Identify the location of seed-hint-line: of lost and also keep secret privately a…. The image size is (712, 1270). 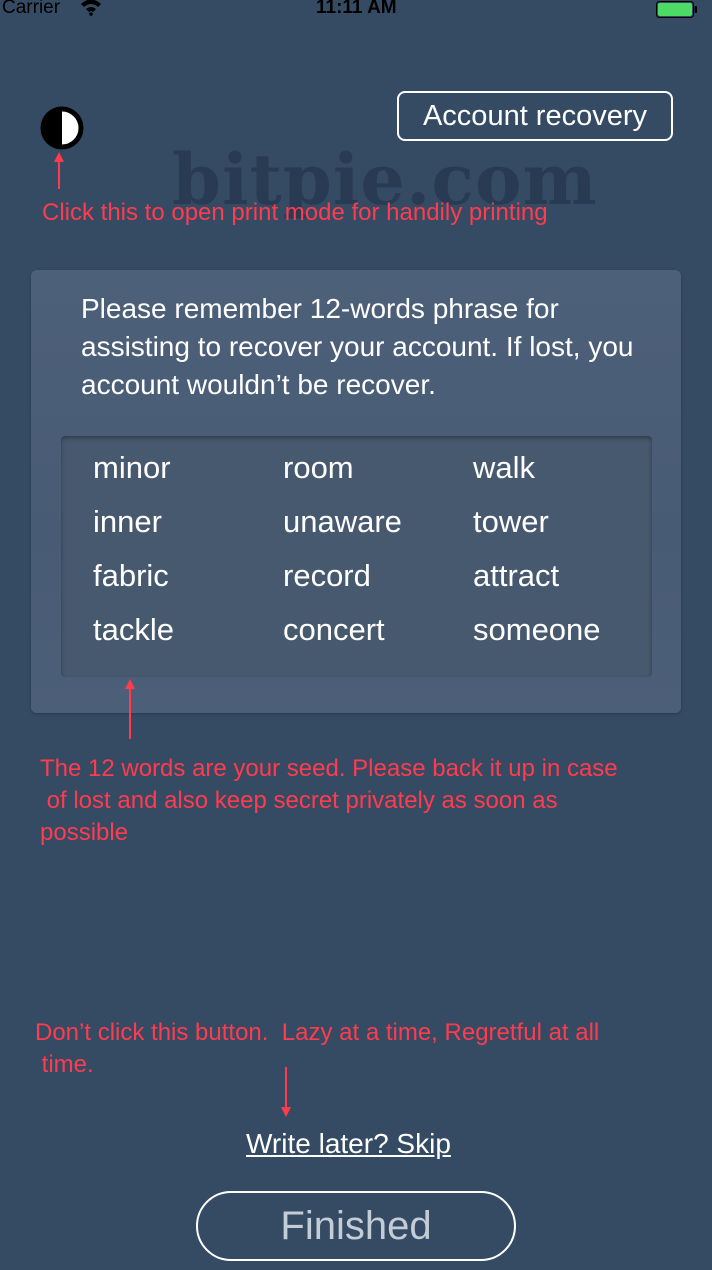
(299, 800).